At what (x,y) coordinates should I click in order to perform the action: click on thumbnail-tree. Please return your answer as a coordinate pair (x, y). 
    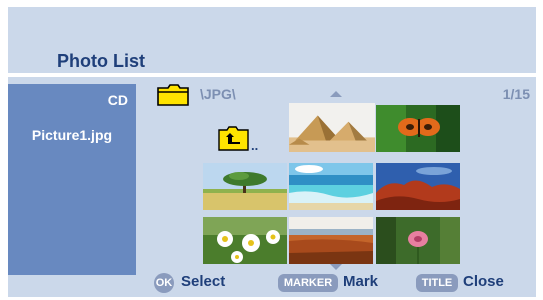
    Looking at the image, I should click on (245, 186).